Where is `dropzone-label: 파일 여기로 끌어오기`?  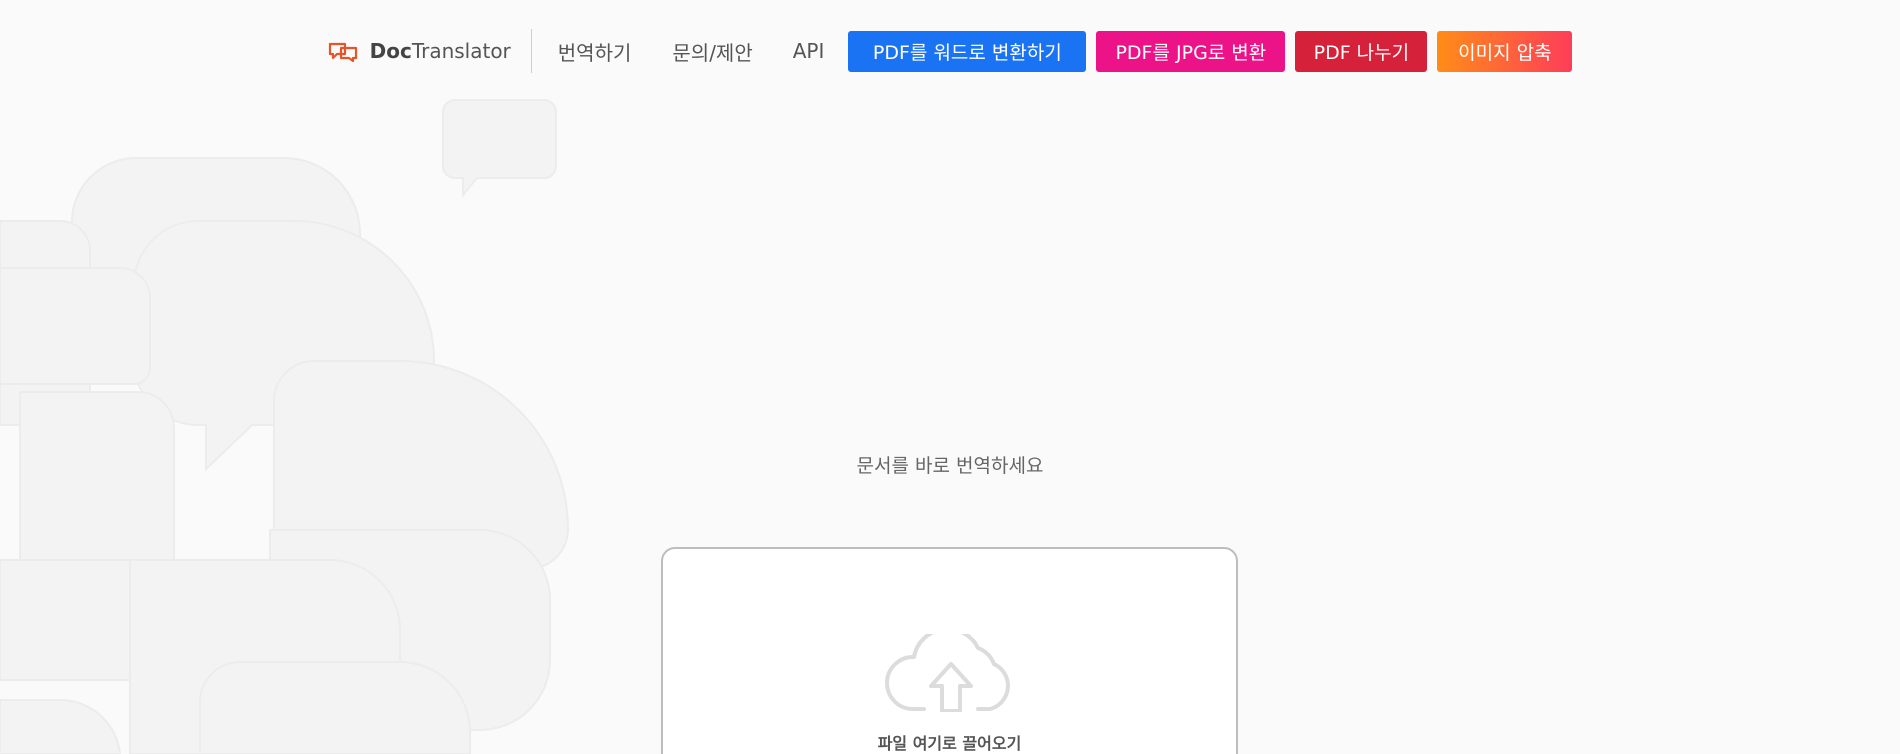 dropzone-label: 파일 여기로 끌어오기 is located at coordinates (949, 743).